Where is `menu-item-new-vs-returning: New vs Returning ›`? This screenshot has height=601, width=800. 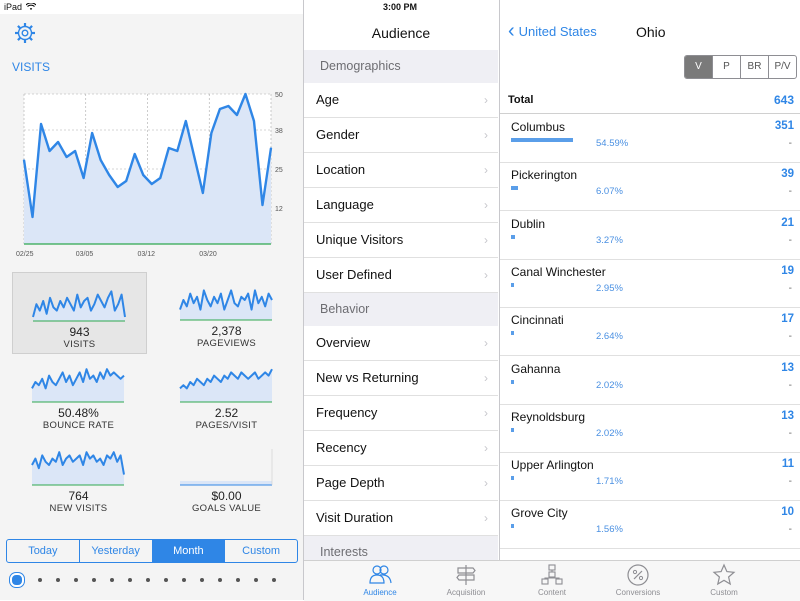 menu-item-new-vs-returning: New vs Returning › is located at coordinates (401, 378).